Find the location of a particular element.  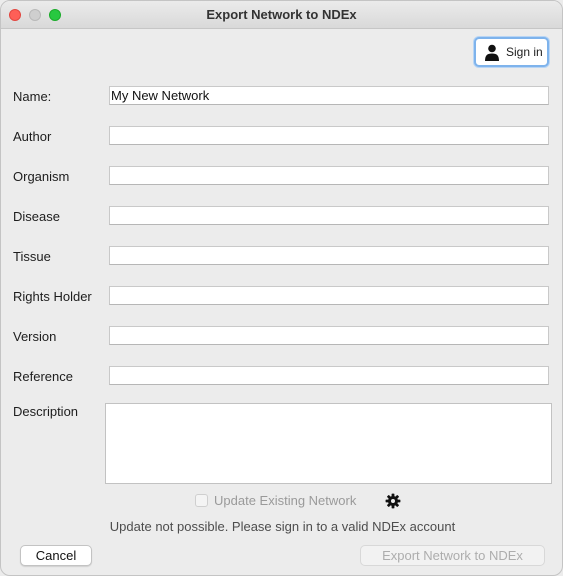

tissue-input is located at coordinates (329, 255).